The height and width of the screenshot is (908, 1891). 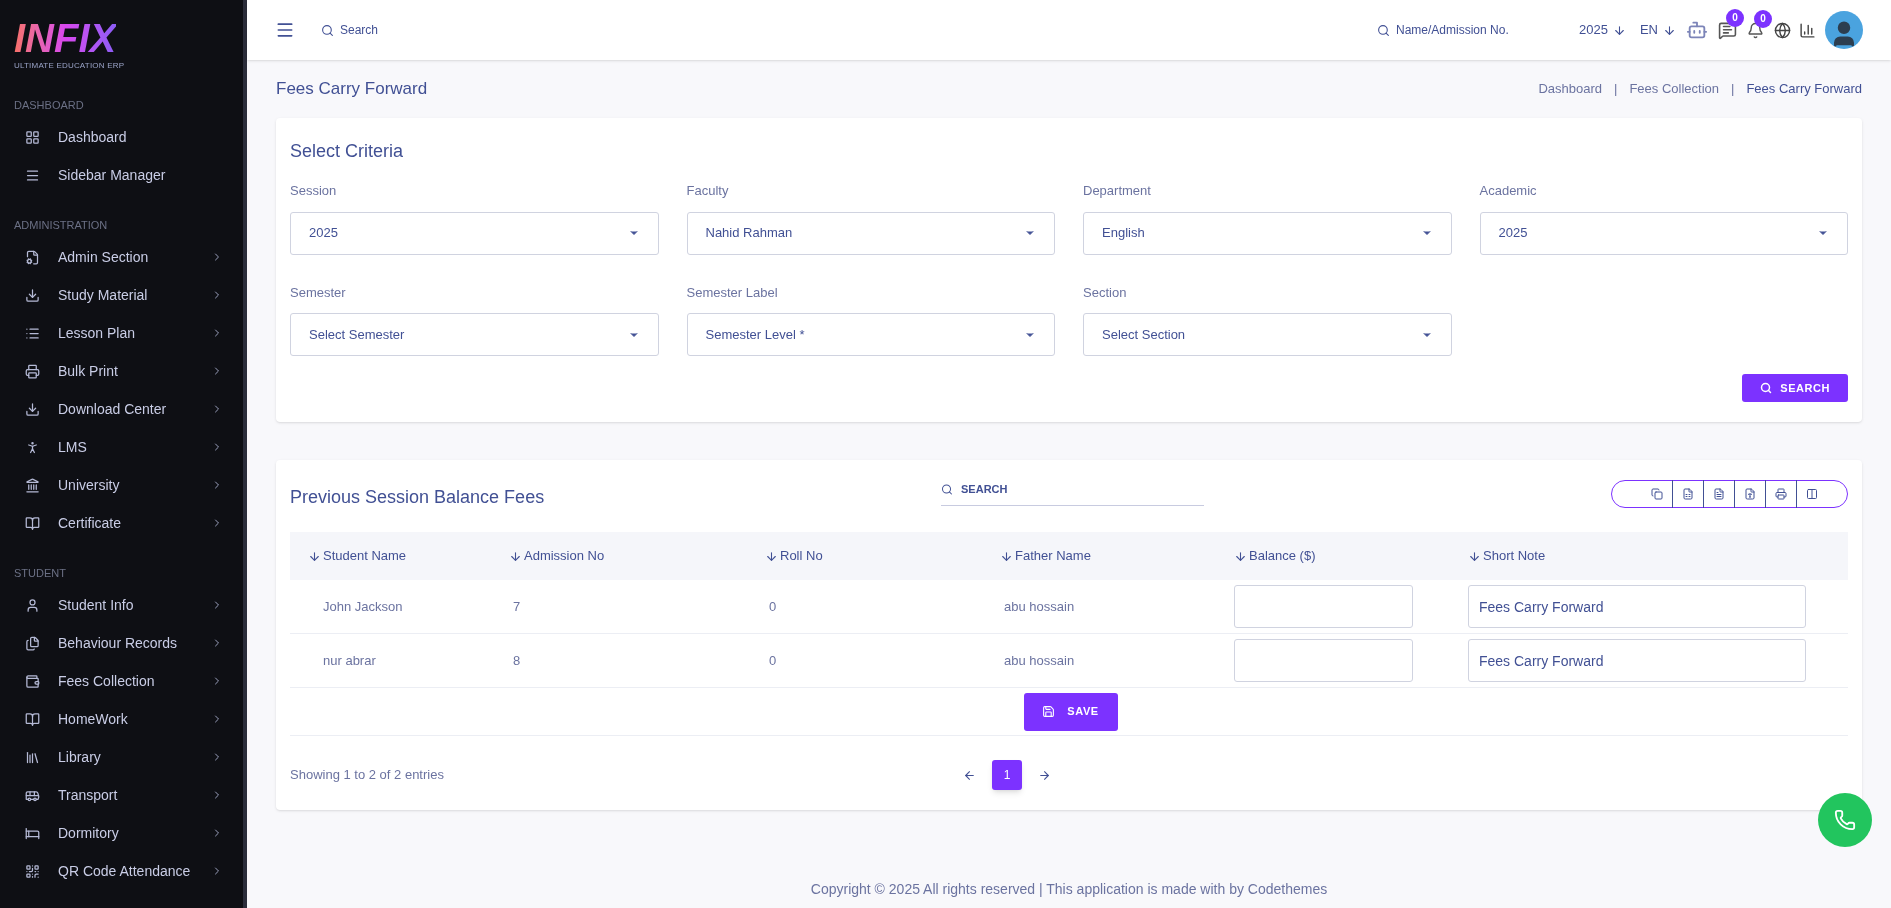 I want to click on logo-subtitle: ULTIMATE EDUCATION ERP, so click(x=70, y=66).